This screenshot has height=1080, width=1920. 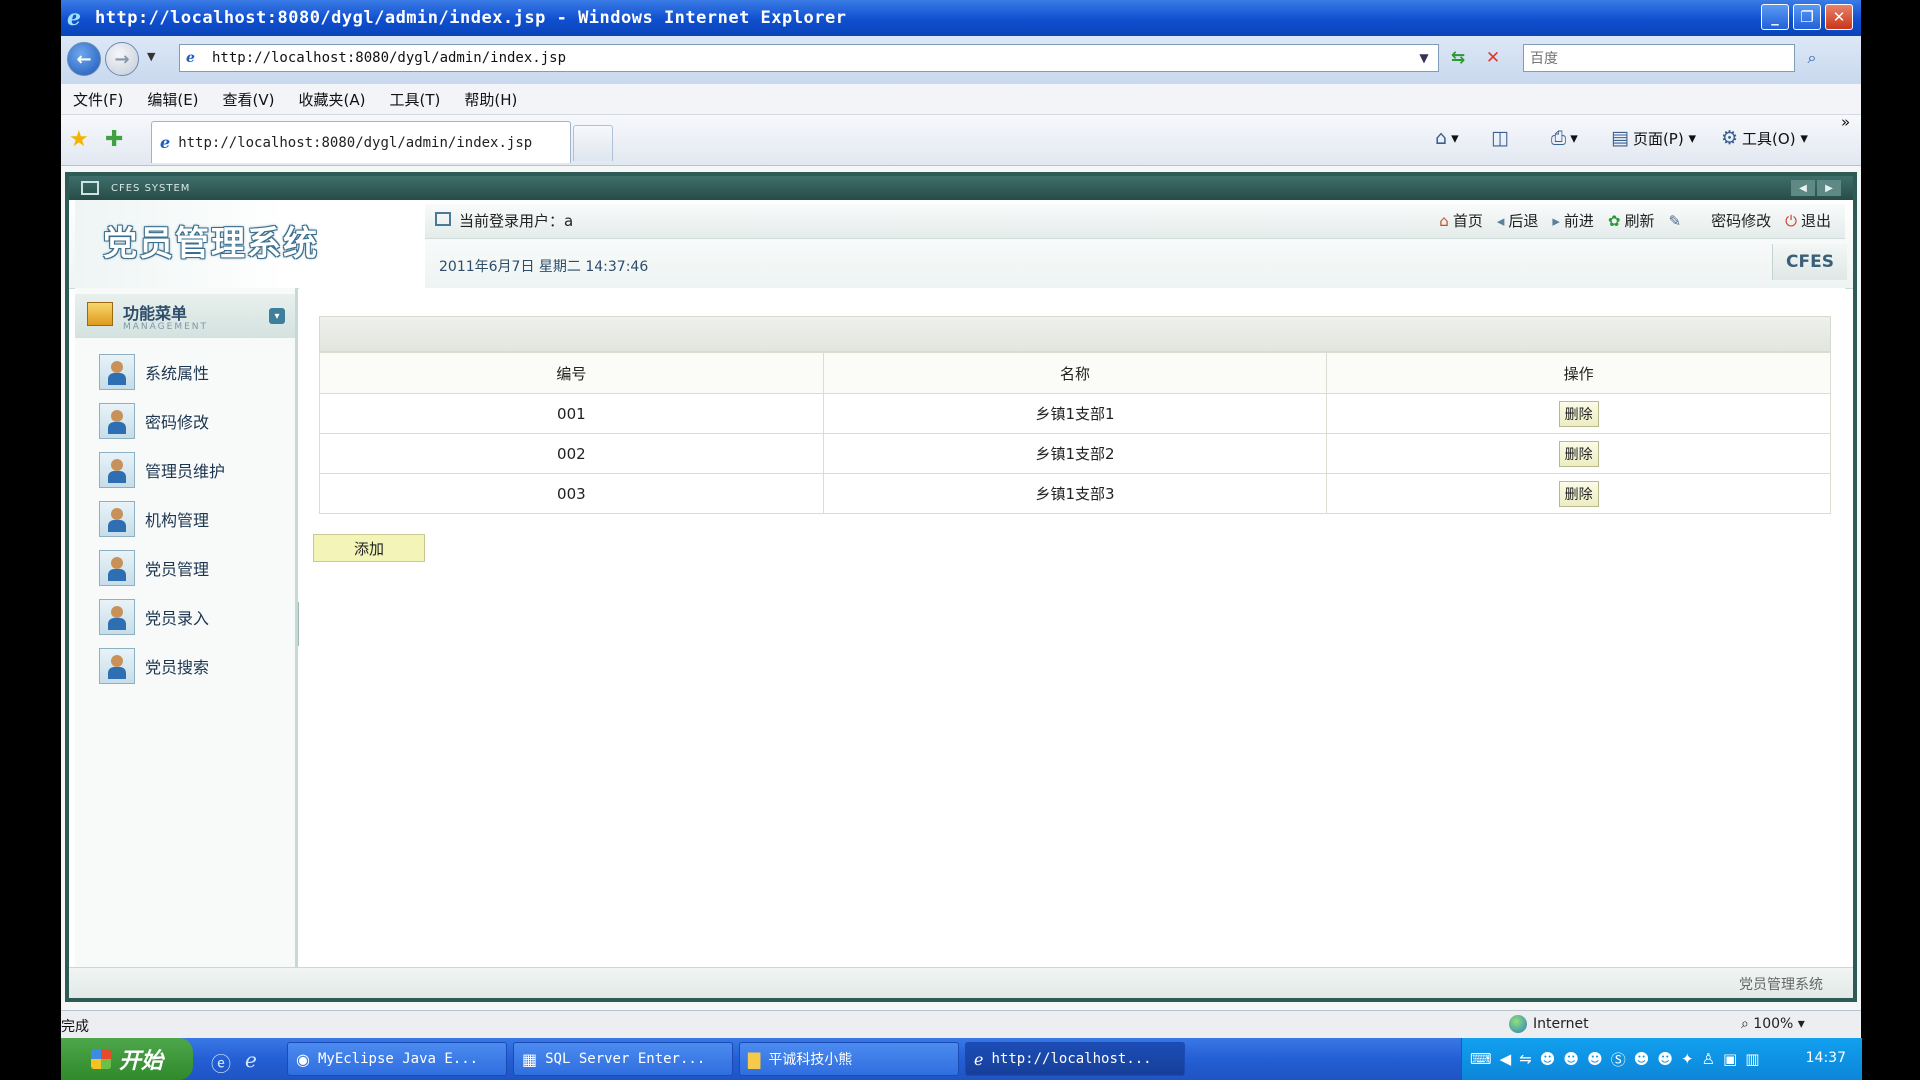 What do you see at coordinates (1720, 220) in the screenshot?
I see `password-link: ✎ 密码修改` at bounding box center [1720, 220].